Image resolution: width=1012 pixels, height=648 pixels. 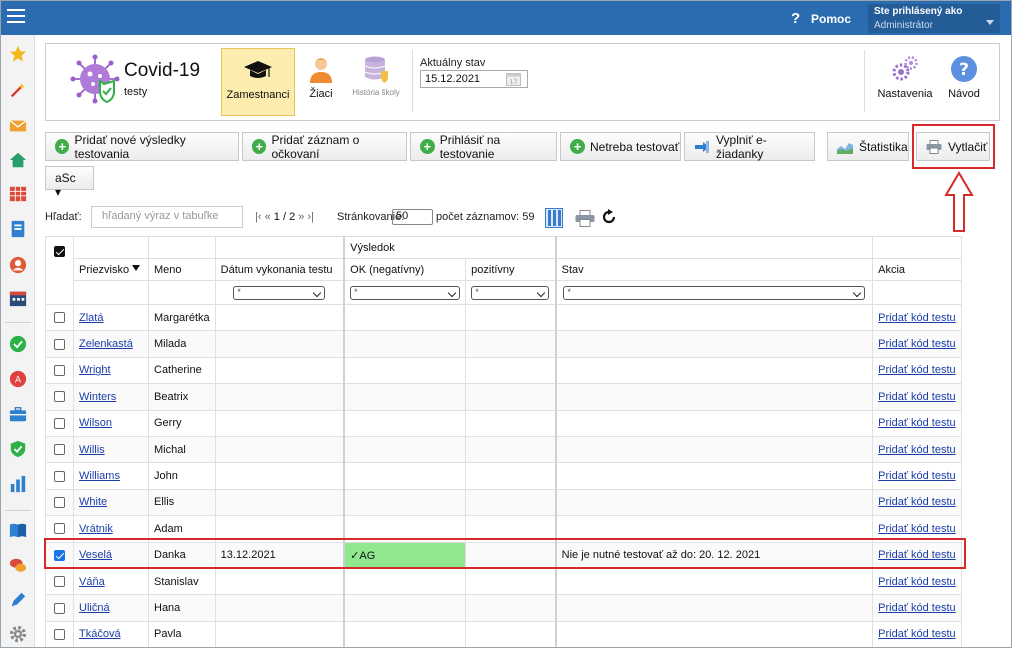 What do you see at coordinates (94, 608) in the screenshot?
I see `surname-link: Uličná` at bounding box center [94, 608].